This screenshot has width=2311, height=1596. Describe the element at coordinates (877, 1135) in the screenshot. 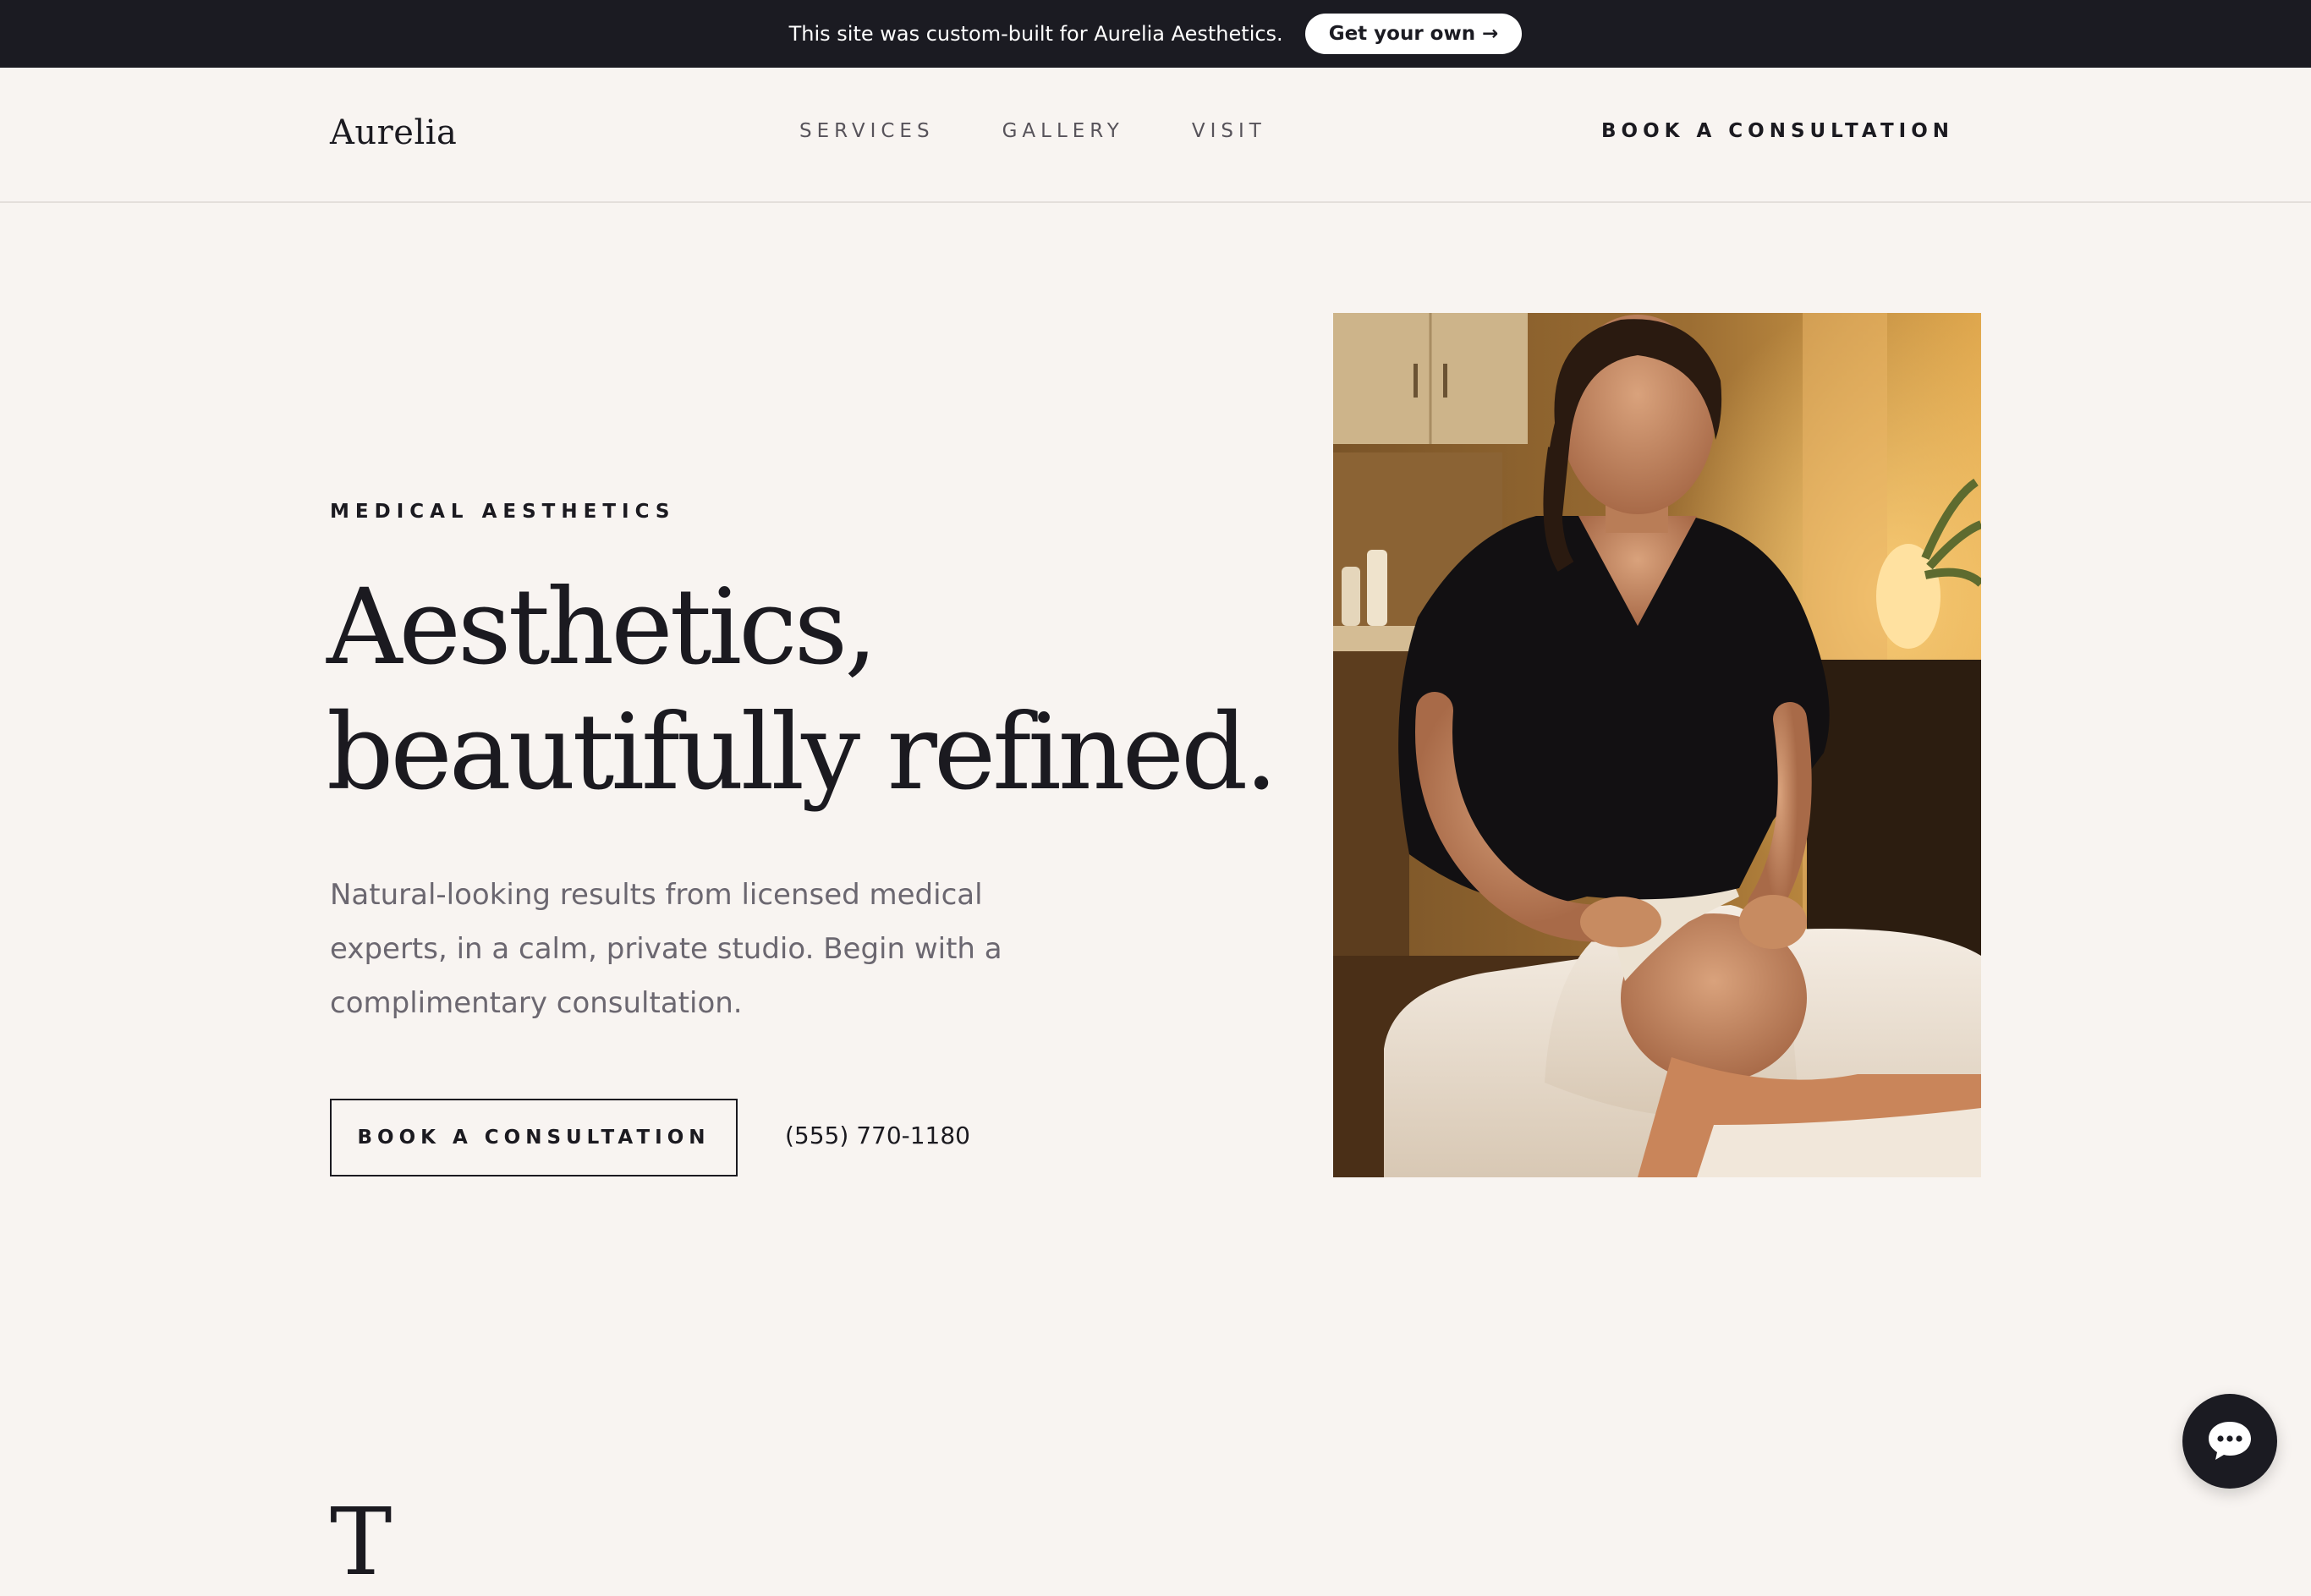

I see `hero-phone-link: (555) 770-1180` at that location.